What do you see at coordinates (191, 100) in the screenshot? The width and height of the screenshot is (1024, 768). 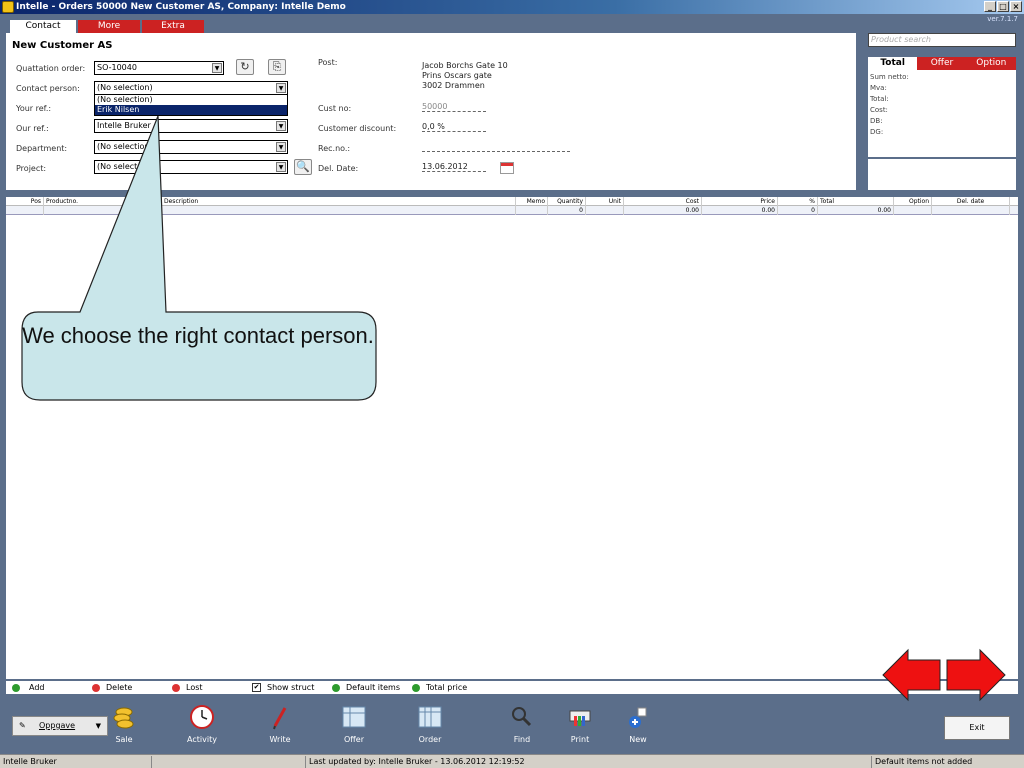 I see `contact-option-none: (No selection)` at bounding box center [191, 100].